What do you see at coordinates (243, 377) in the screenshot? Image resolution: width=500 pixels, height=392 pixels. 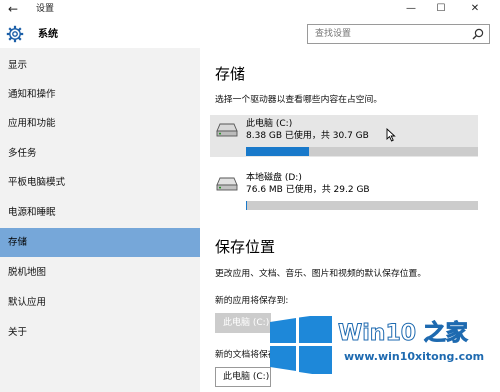 I see `new-docs-select: 此电脑 (C:)` at bounding box center [243, 377].